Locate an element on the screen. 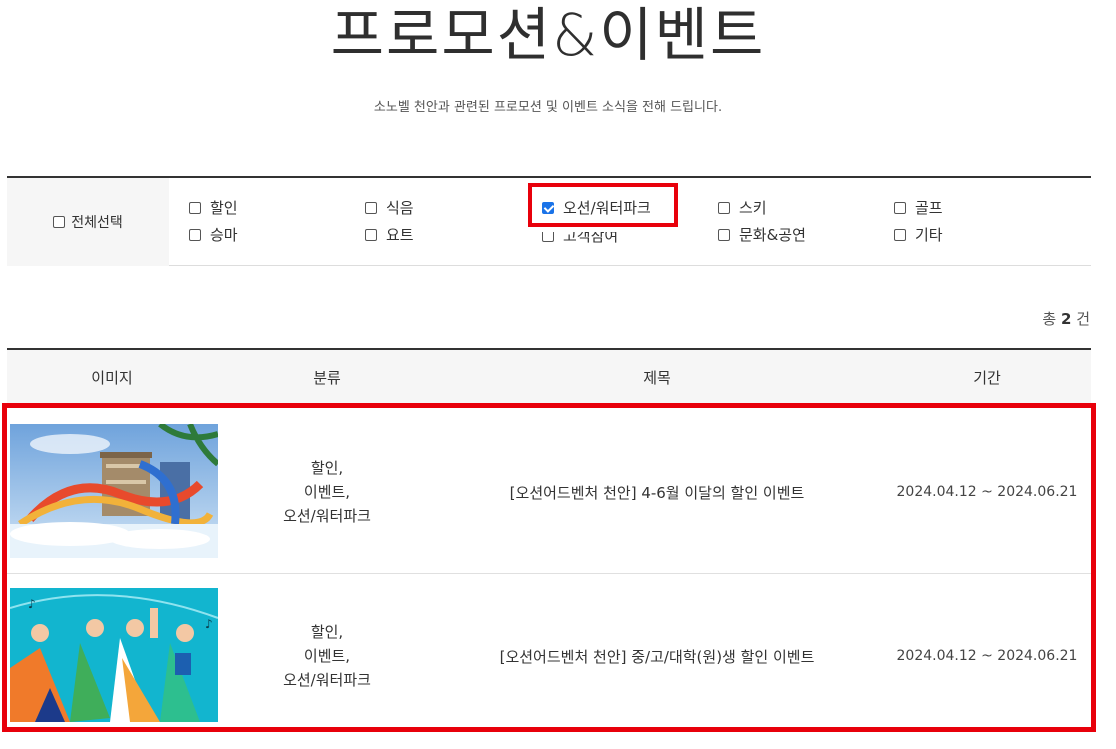  waterpark-image-icon is located at coordinates (114, 491).